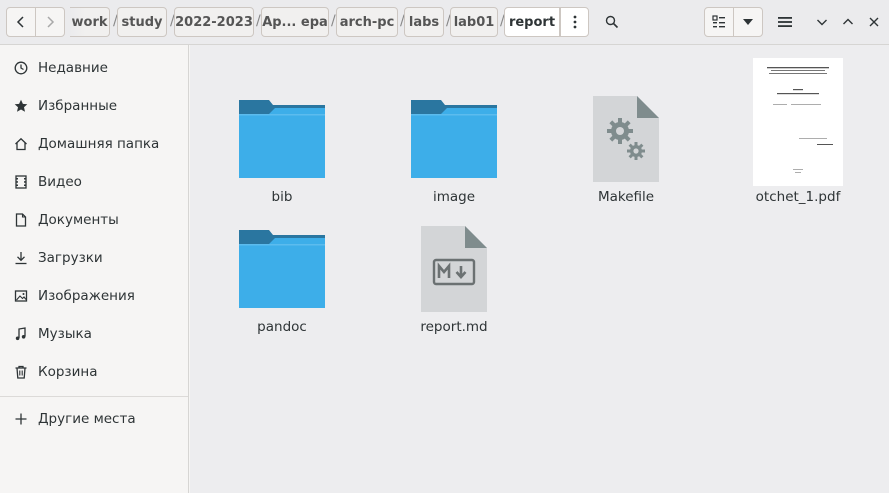 The width and height of the screenshot is (889, 493). I want to click on caret-down-icon, so click(748, 22).